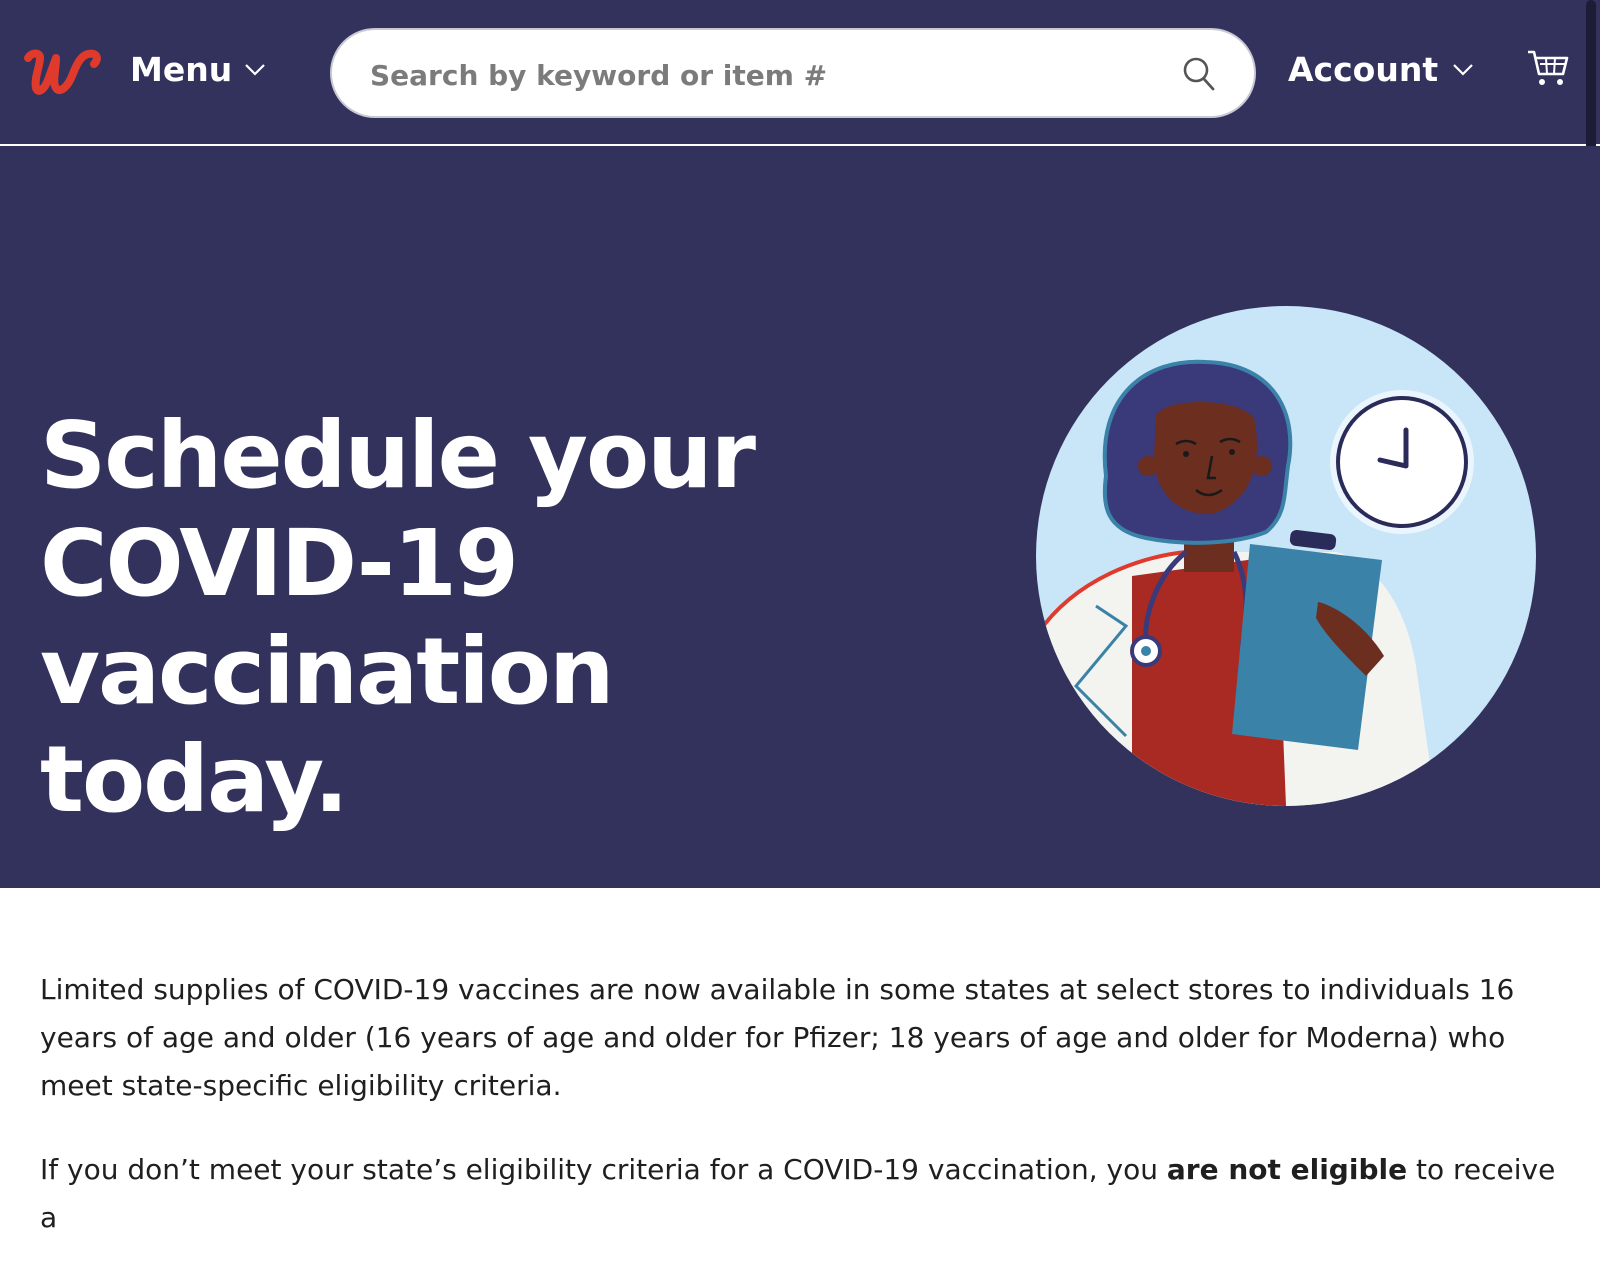  Describe the element at coordinates (760, 75) in the screenshot. I see `search-input` at that location.